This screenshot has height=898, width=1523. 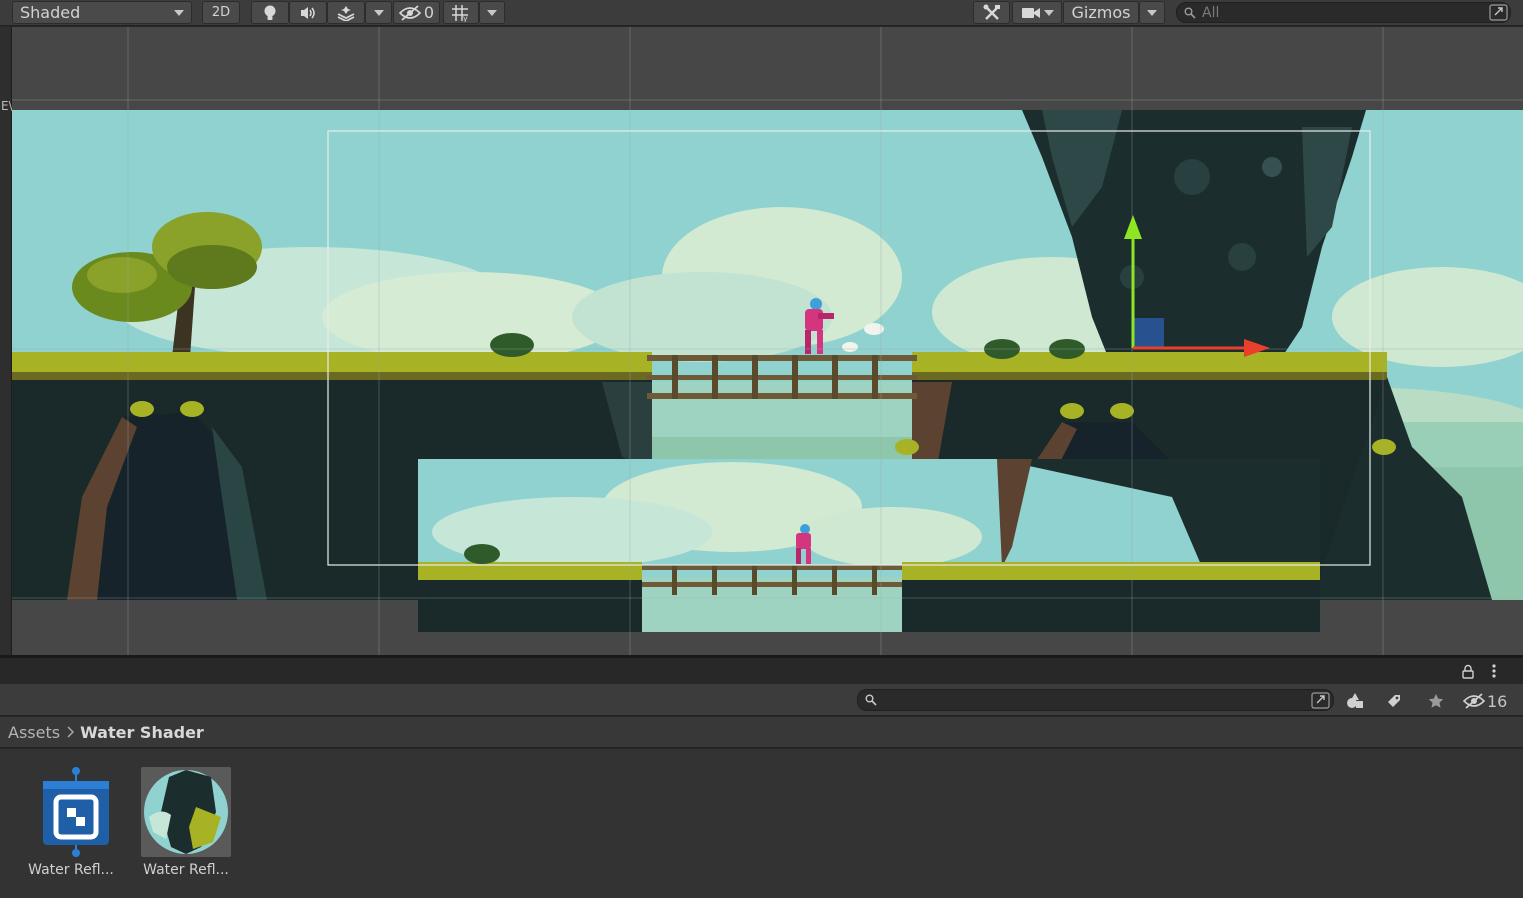 I want to click on gizmos-label: Gizmos, so click(x=1101, y=12).